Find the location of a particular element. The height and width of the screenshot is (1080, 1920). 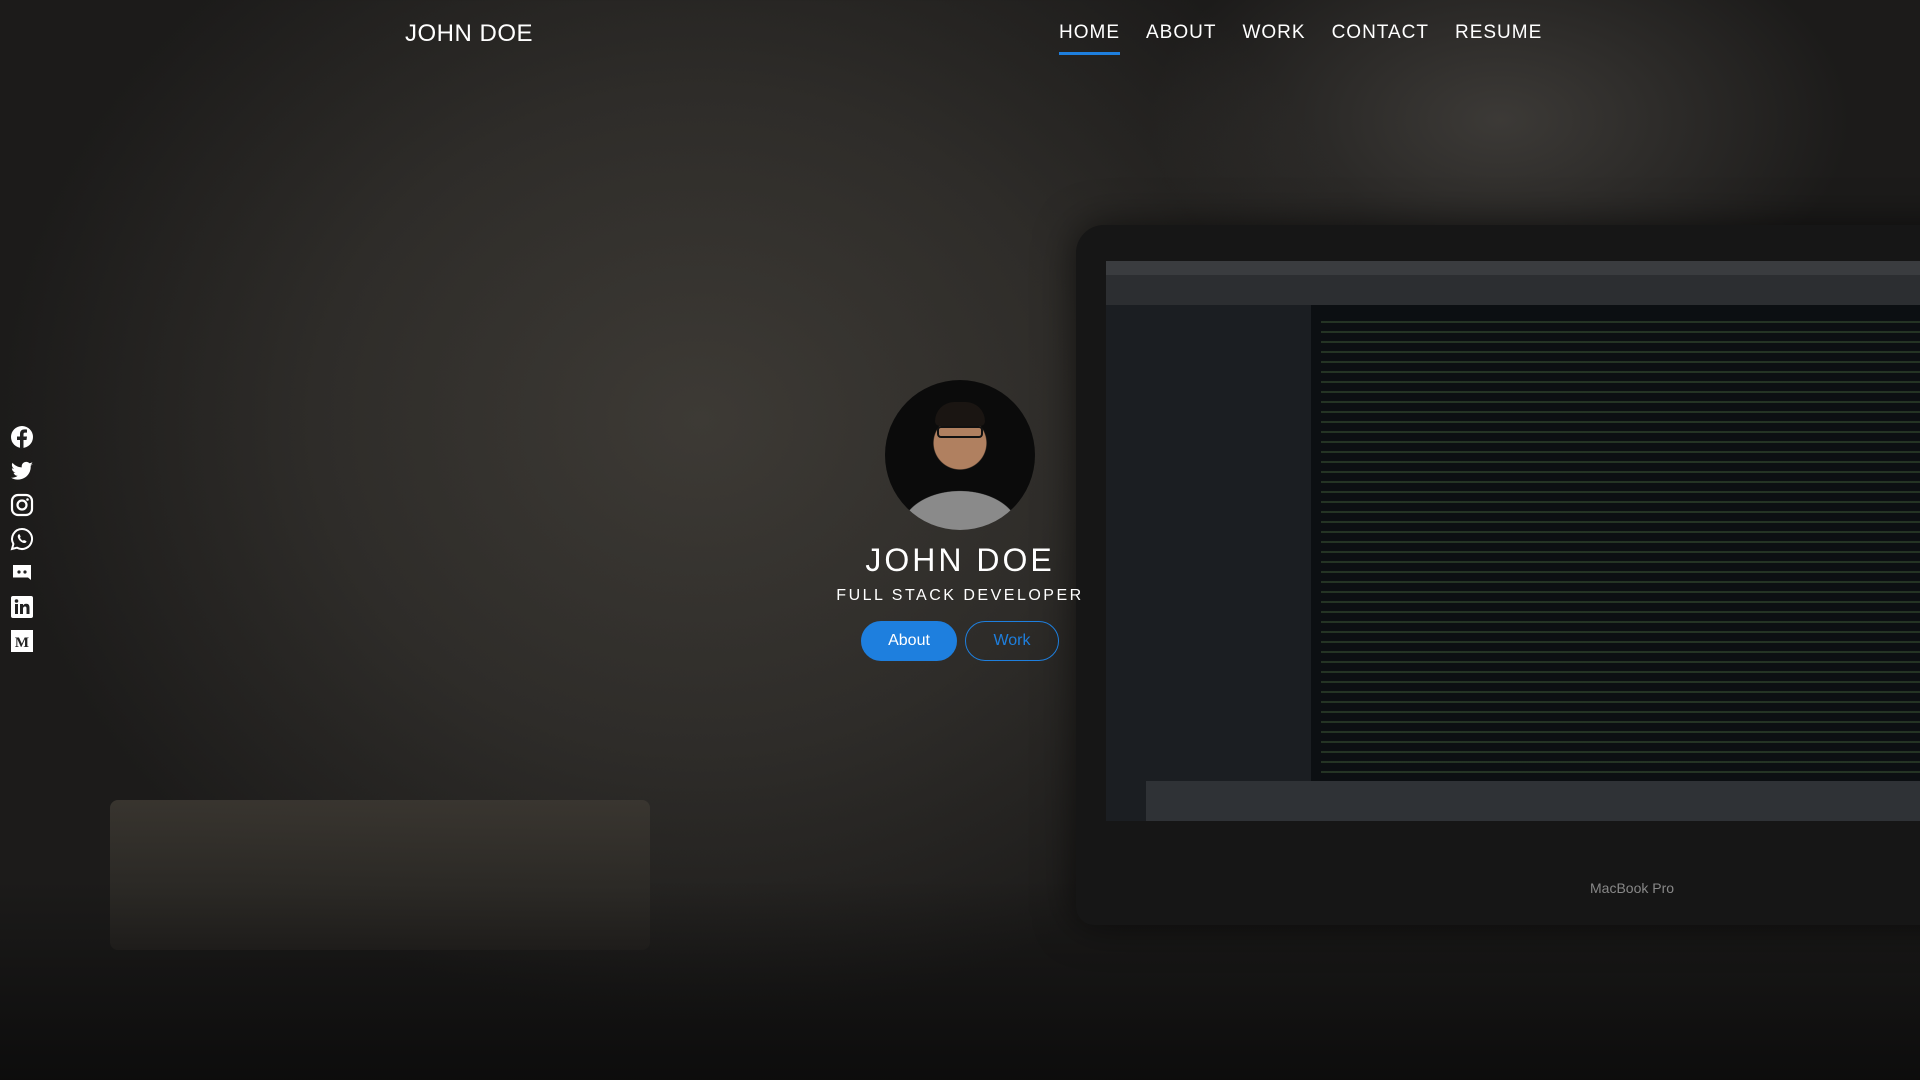

nav-contact: CONTACT is located at coordinates (1380, 38).